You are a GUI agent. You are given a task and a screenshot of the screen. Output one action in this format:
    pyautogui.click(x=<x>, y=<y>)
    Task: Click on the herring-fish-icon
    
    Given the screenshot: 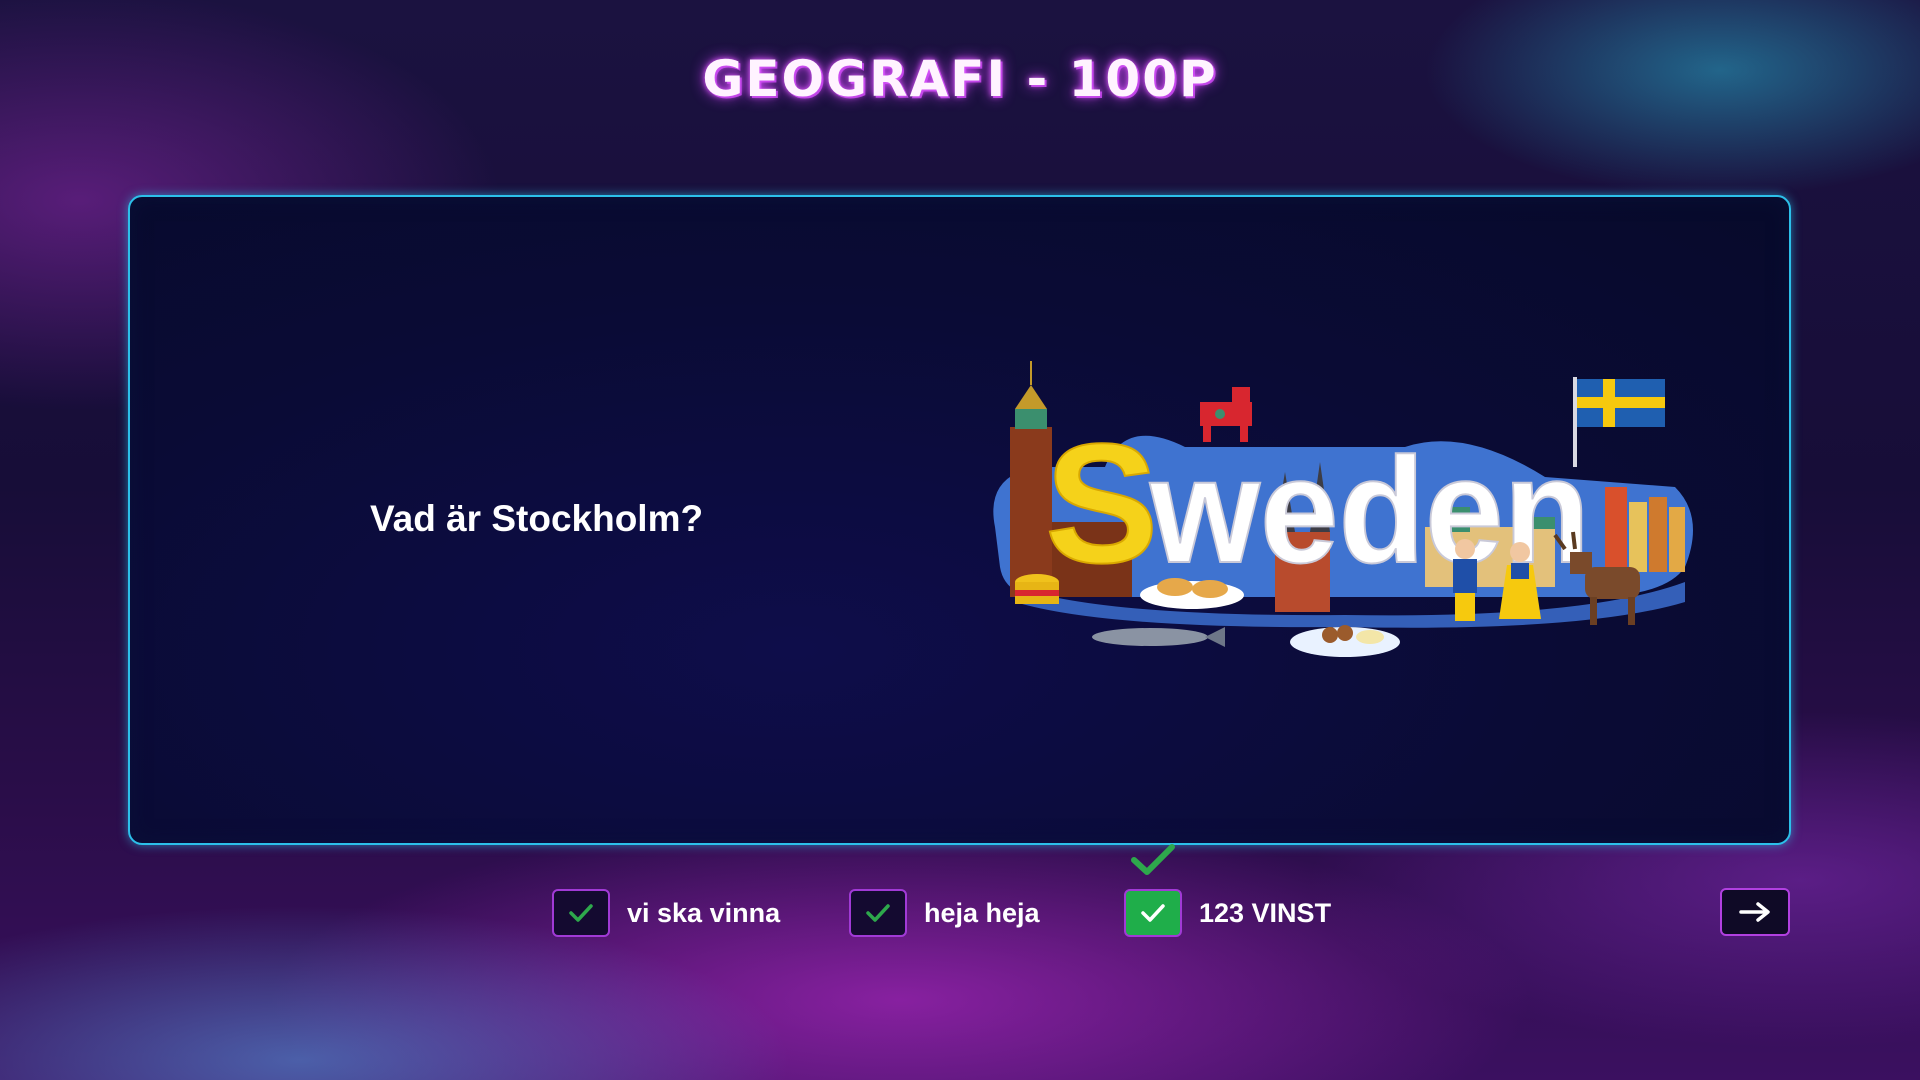 What is the action you would take?
    pyautogui.click(x=1158, y=637)
    